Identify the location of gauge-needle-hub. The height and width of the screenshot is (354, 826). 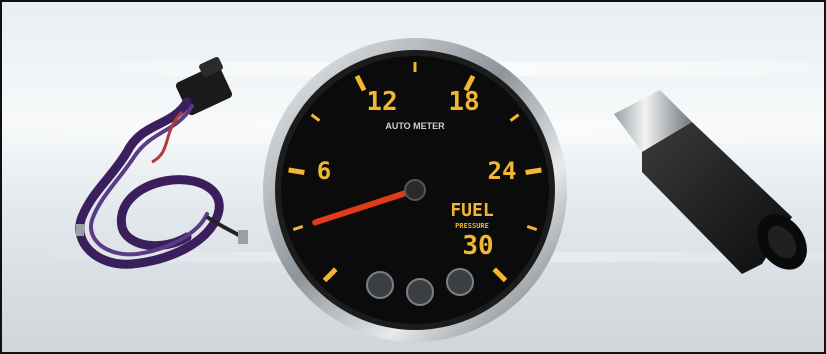
(415, 190).